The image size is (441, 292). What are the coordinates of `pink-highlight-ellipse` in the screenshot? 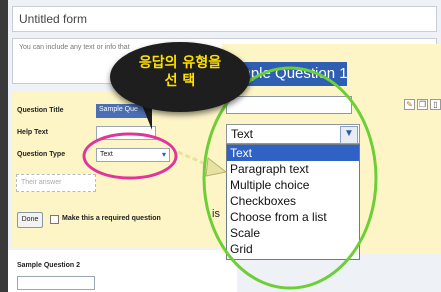 It's located at (130, 156).